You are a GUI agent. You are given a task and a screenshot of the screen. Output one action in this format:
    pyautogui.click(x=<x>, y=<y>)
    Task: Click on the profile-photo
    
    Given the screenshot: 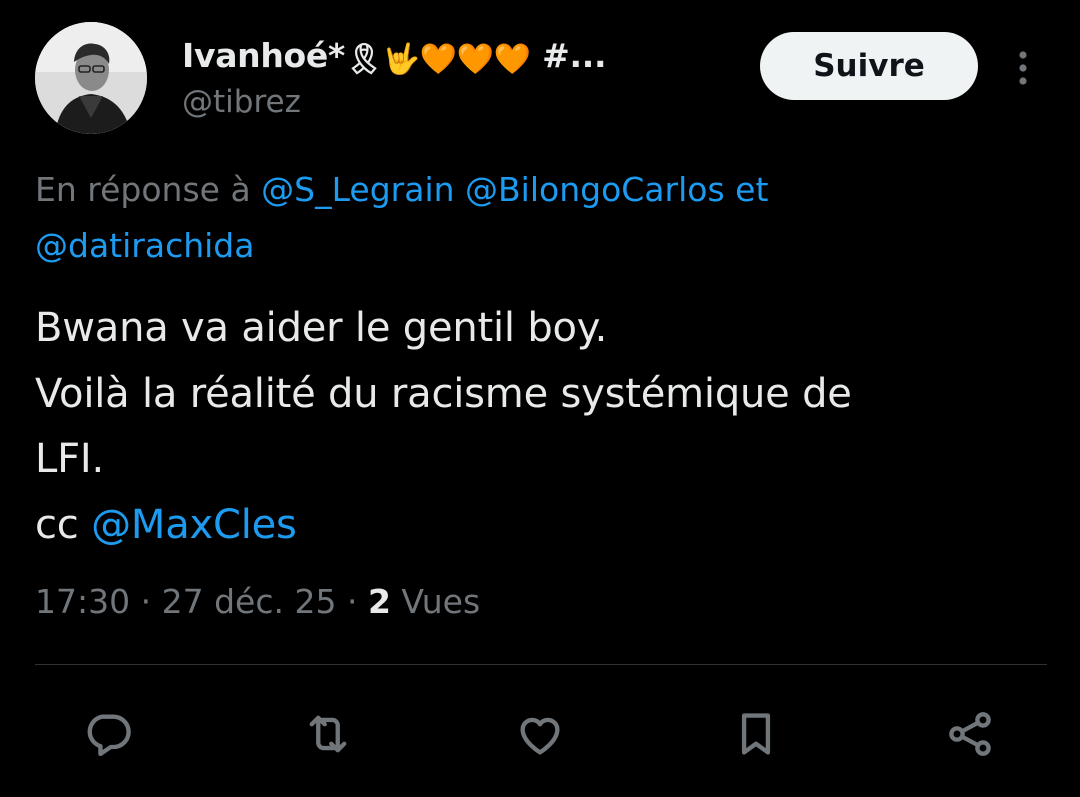 What is the action you would take?
    pyautogui.click(x=91, y=78)
    